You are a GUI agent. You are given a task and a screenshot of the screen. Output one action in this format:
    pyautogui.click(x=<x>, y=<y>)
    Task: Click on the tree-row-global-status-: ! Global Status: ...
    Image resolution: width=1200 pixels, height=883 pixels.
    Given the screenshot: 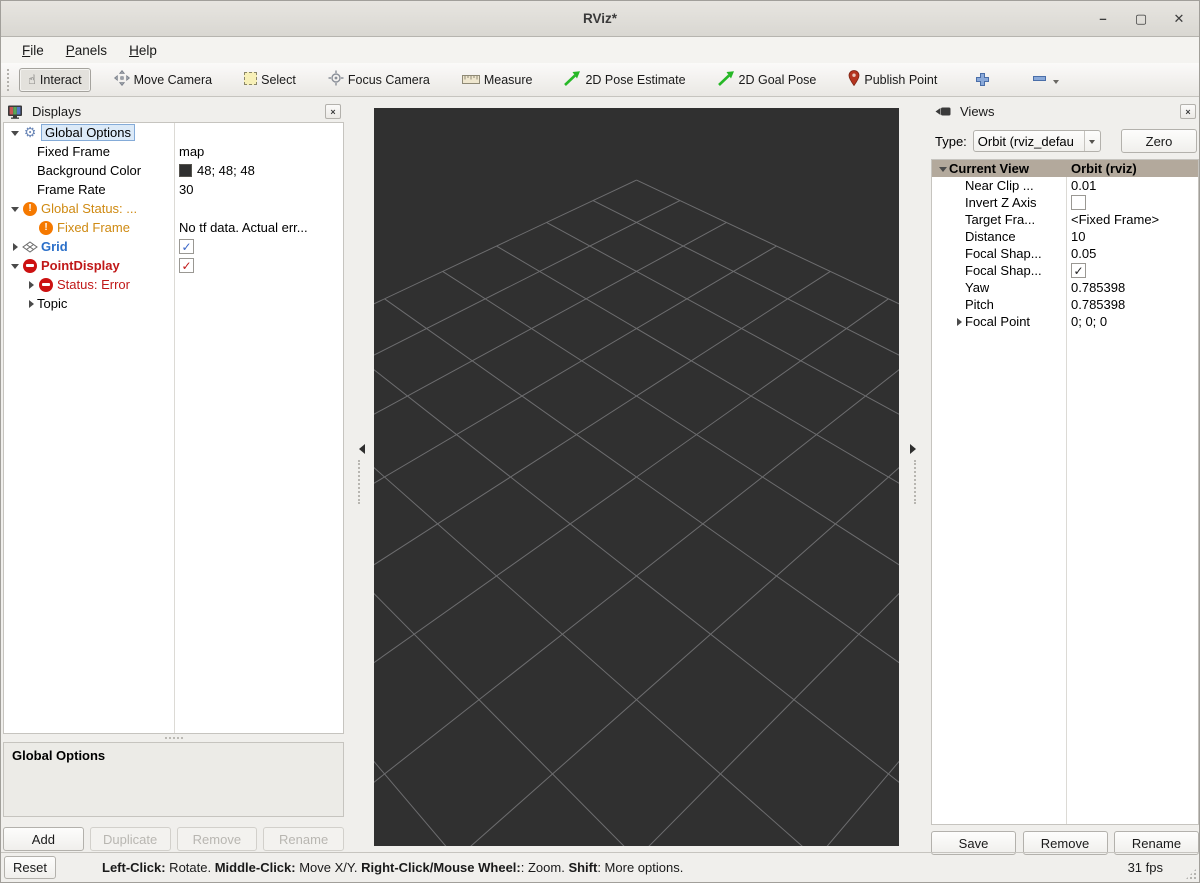 What is the action you would take?
    pyautogui.click(x=173, y=208)
    